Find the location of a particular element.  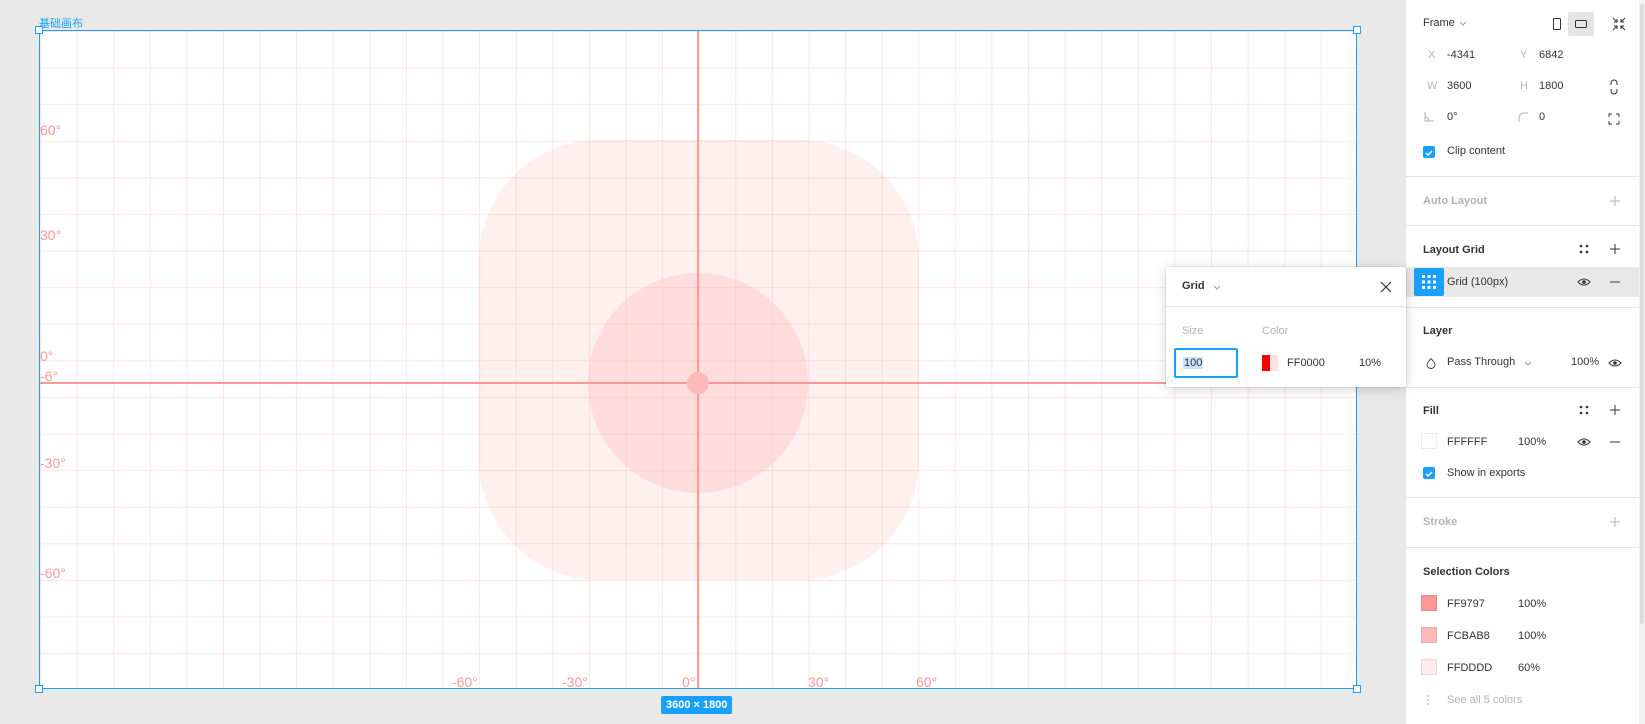

grid-settings-popover: Grid Size Color 100 FF0000 10% is located at coordinates (1286, 327).